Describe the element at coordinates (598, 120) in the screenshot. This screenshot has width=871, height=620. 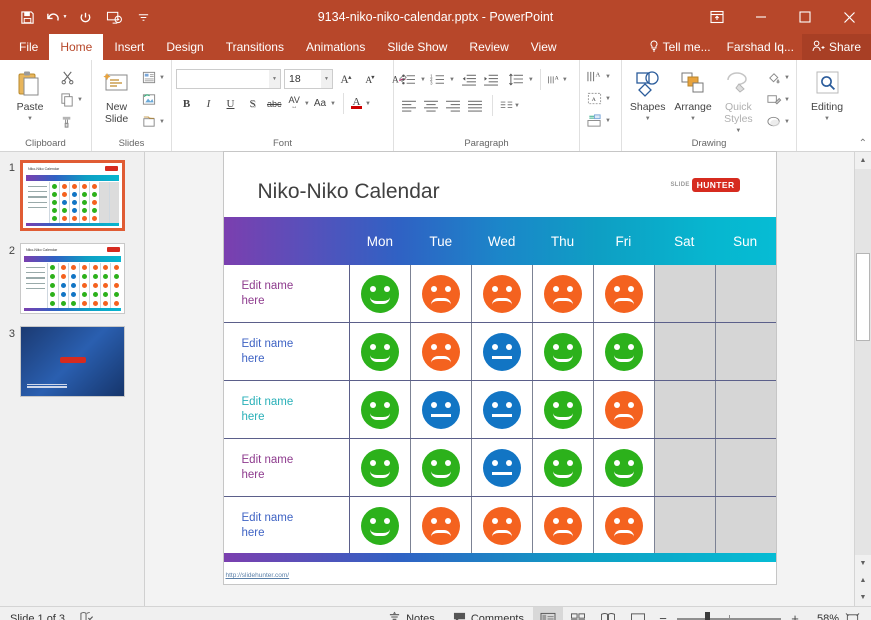
I see `convert-to-smartart-button: ▼` at that location.